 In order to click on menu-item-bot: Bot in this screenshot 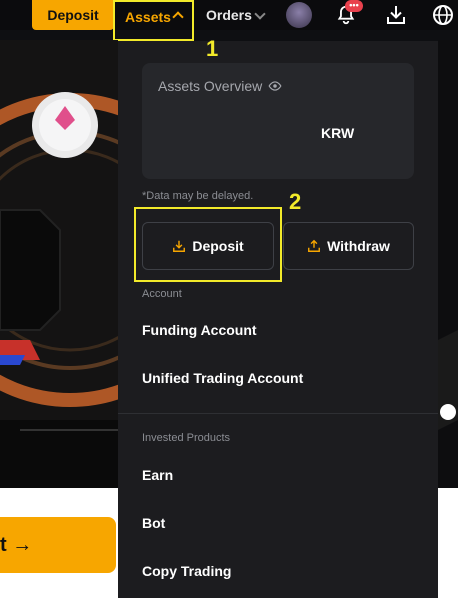, I will do `click(153, 523)`.